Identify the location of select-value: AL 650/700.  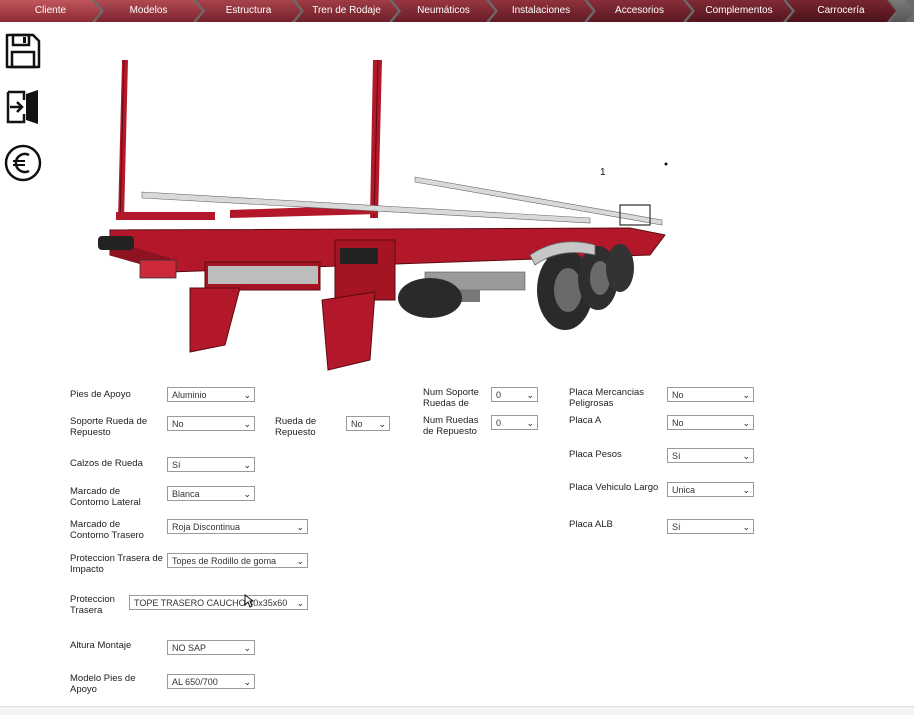
(195, 682).